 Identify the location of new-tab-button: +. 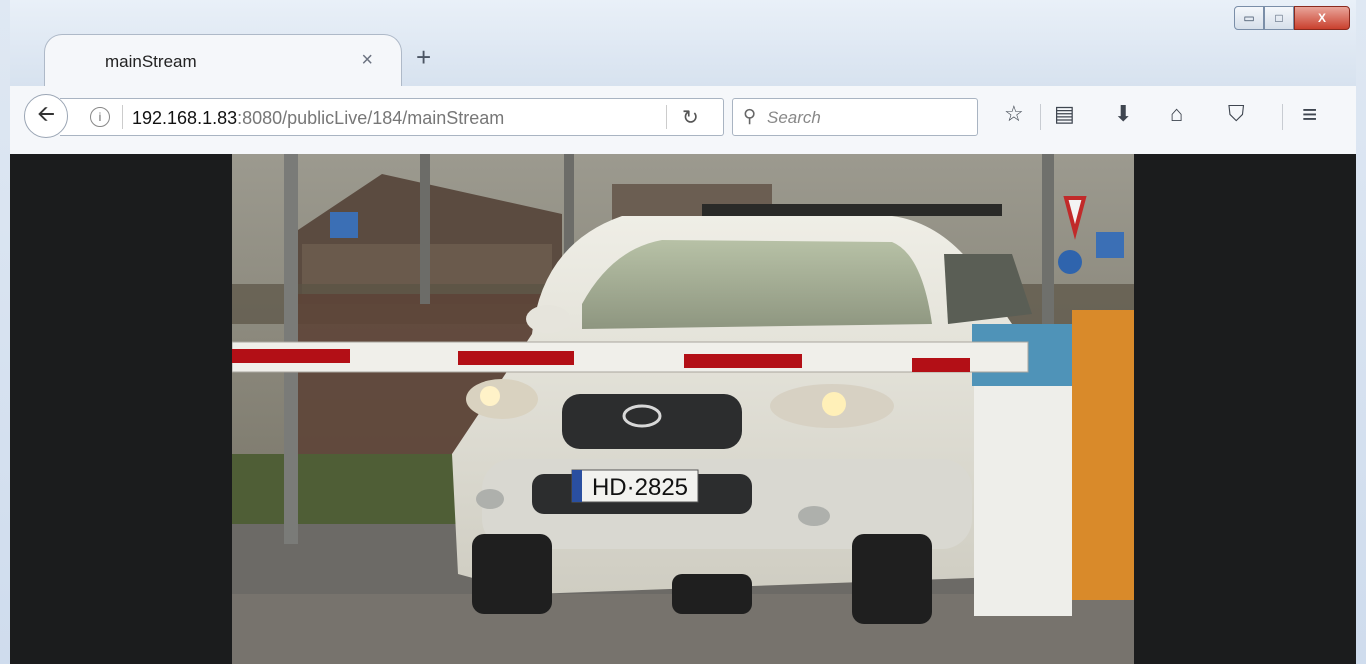
(423, 57).